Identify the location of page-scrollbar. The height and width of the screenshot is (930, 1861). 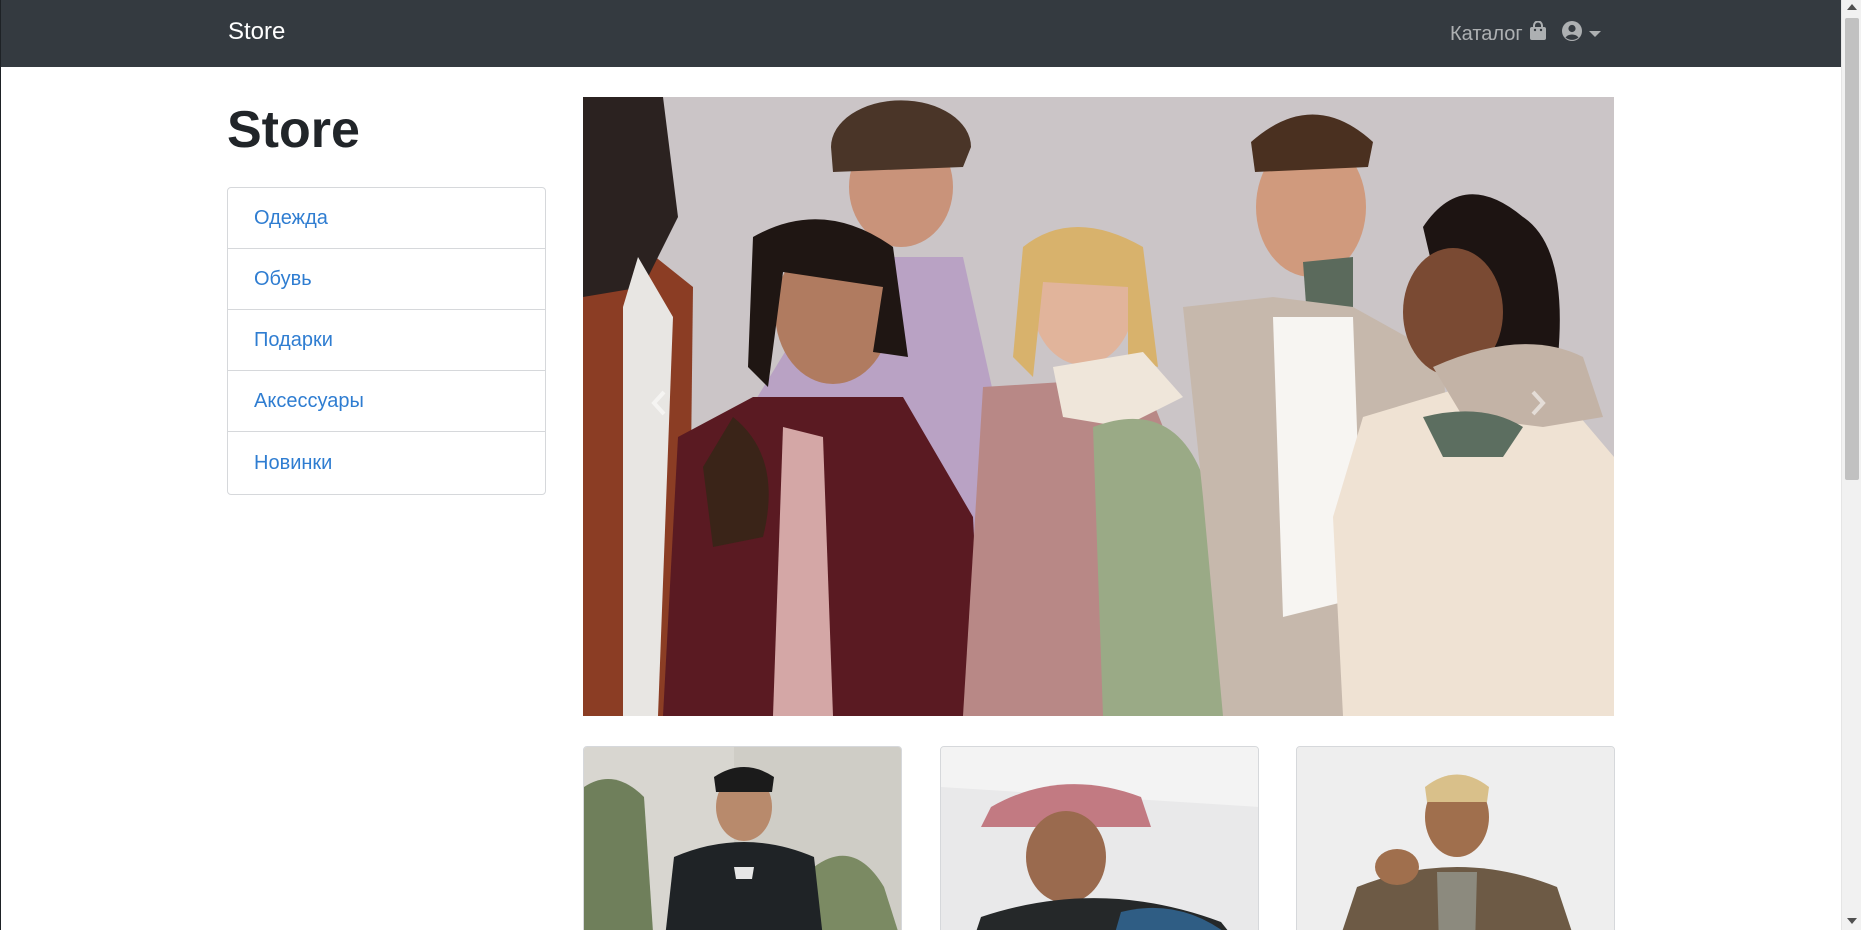
(1851, 465).